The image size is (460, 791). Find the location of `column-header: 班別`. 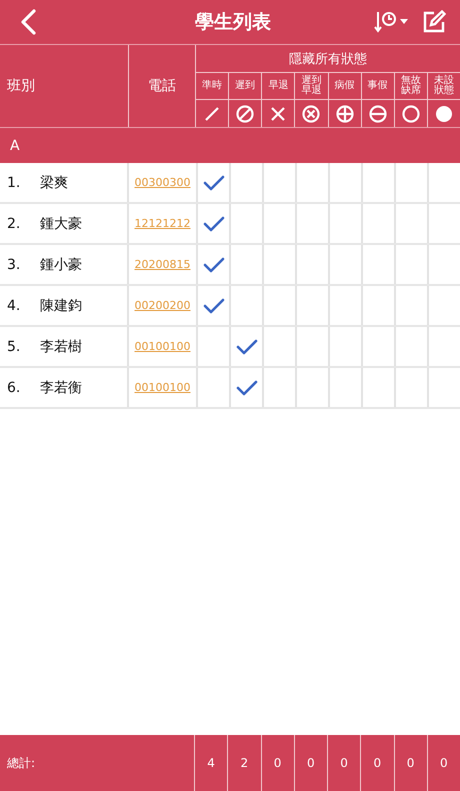

column-header: 班別 is located at coordinates (64, 86).